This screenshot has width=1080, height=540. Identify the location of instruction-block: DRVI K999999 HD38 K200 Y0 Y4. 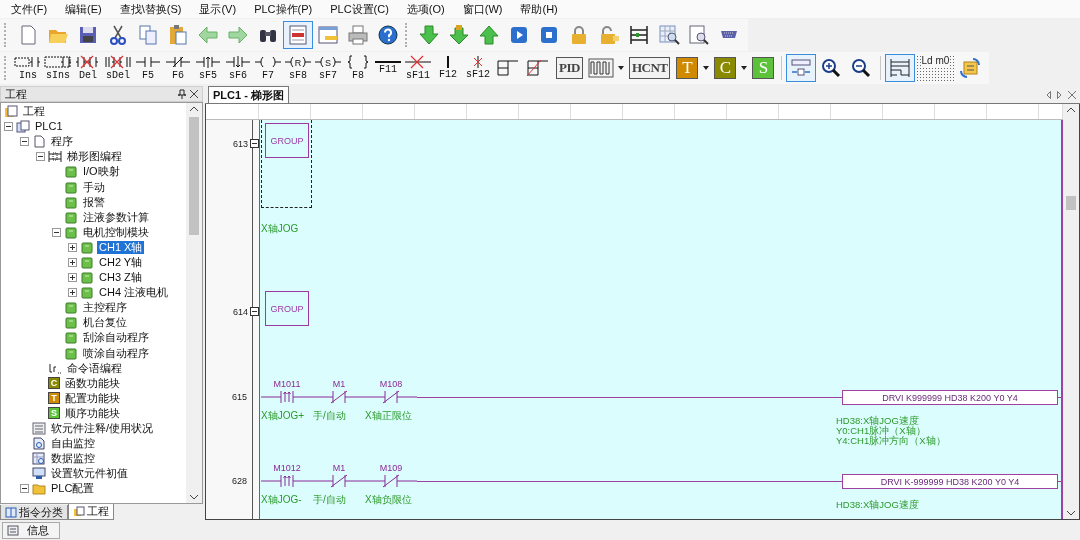
(950, 397).